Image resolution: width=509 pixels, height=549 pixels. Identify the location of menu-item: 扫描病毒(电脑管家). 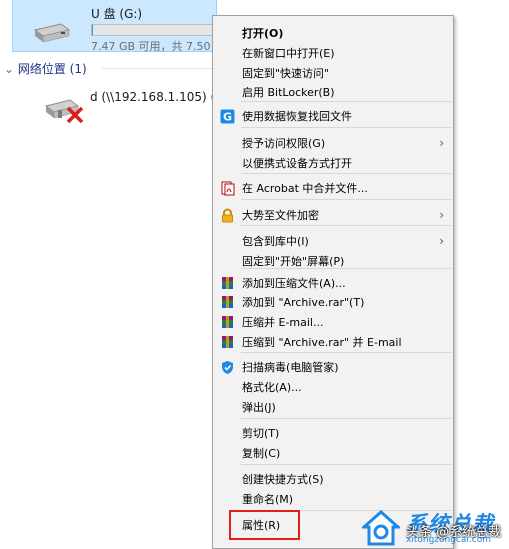
(333, 367).